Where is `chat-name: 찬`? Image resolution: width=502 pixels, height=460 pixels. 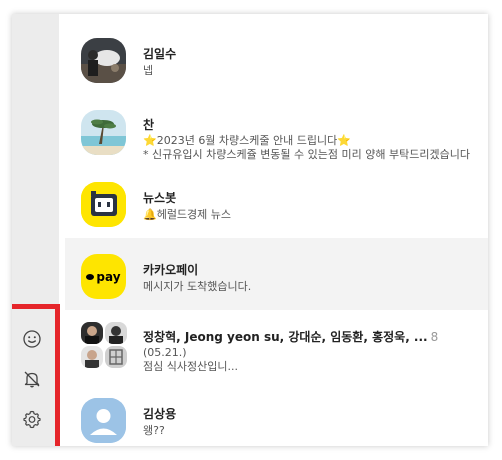 chat-name: 찬 is located at coordinates (149, 125).